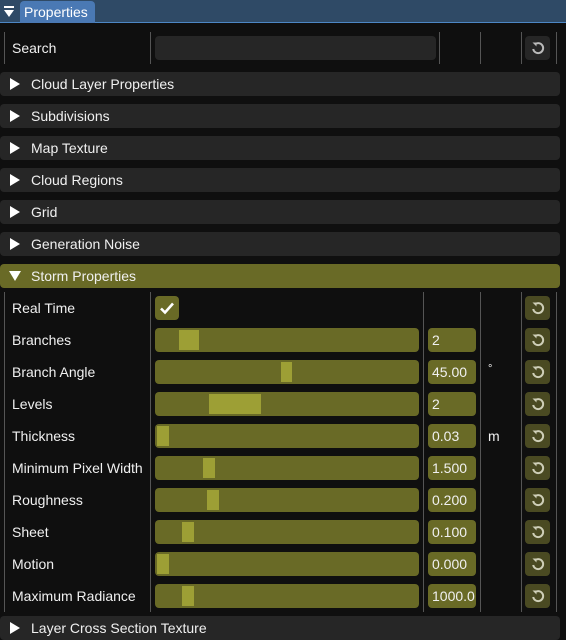 The width and height of the screenshot is (566, 640). Describe the element at coordinates (287, 596) in the screenshot. I see `maximum-radiance-slider` at that location.